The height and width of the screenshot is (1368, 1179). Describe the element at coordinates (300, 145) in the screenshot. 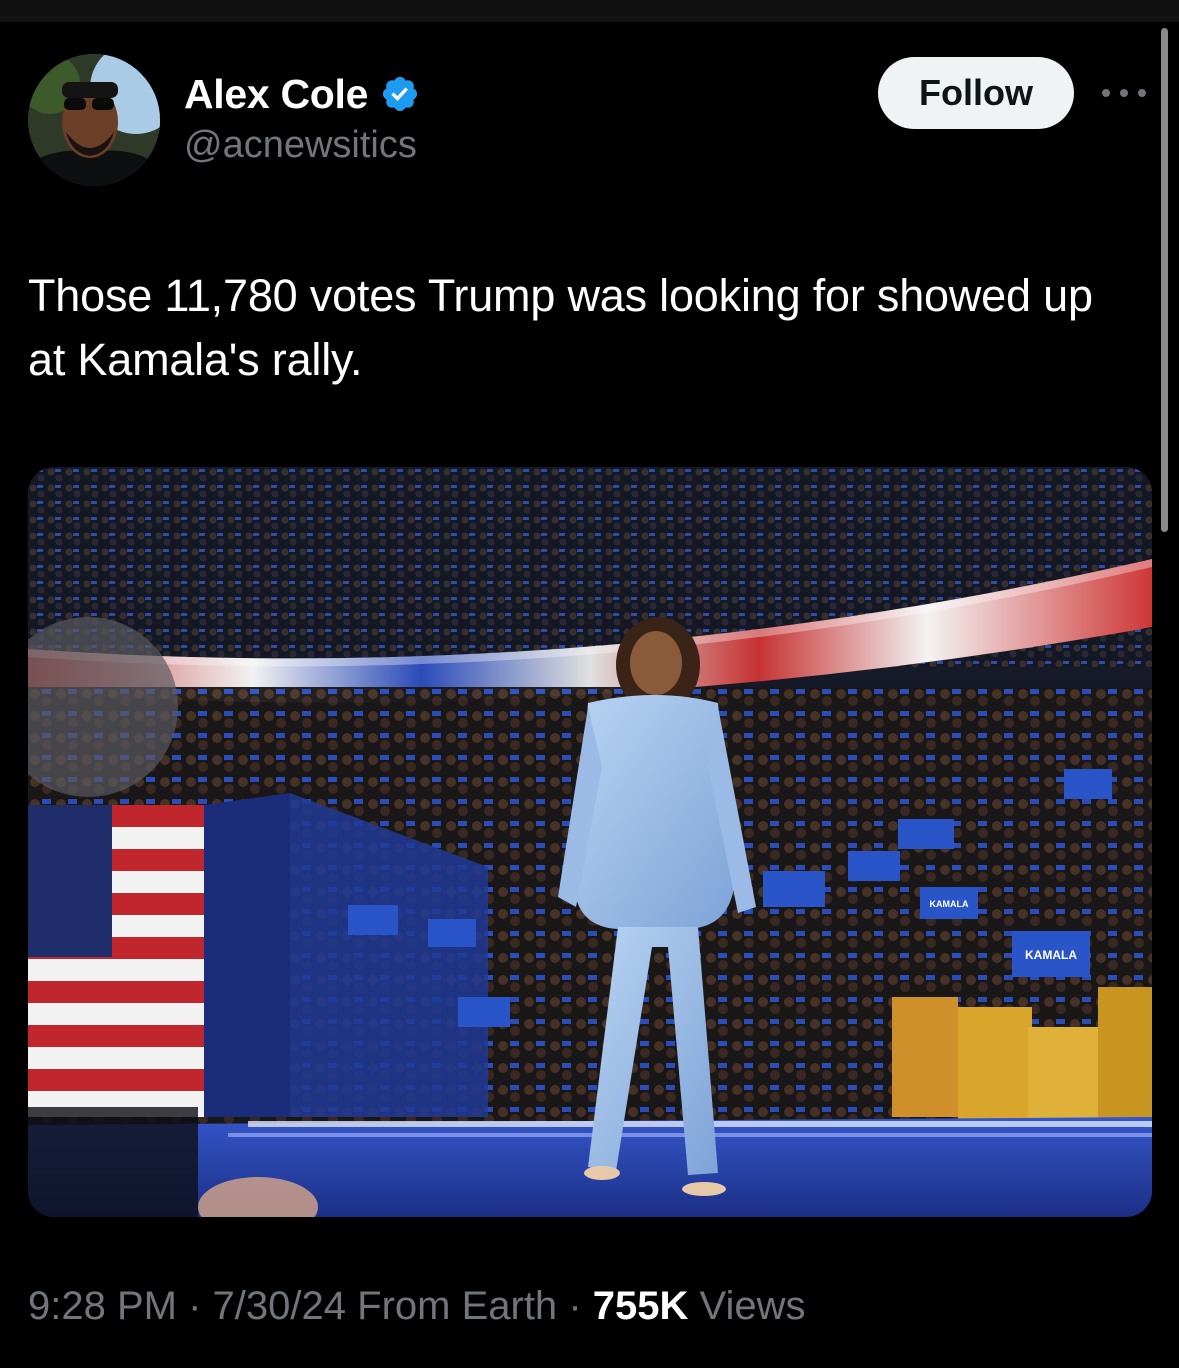

I see `author-handle: @acnewsitics` at that location.